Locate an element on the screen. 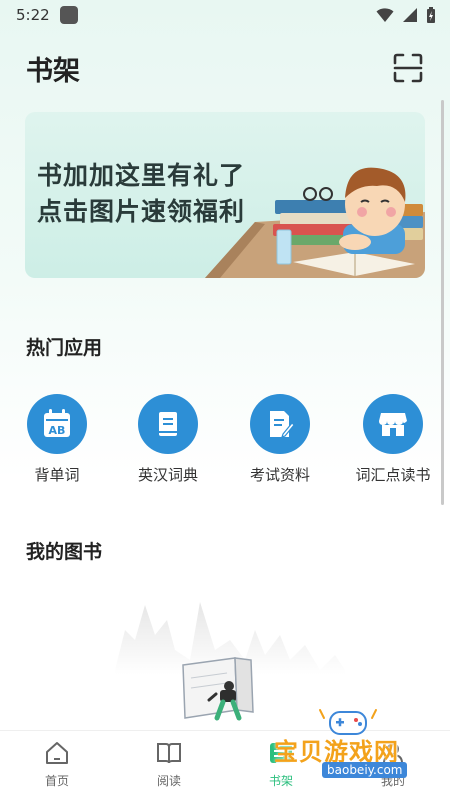 The image size is (450, 800). open-book-icon is located at coordinates (169, 753).